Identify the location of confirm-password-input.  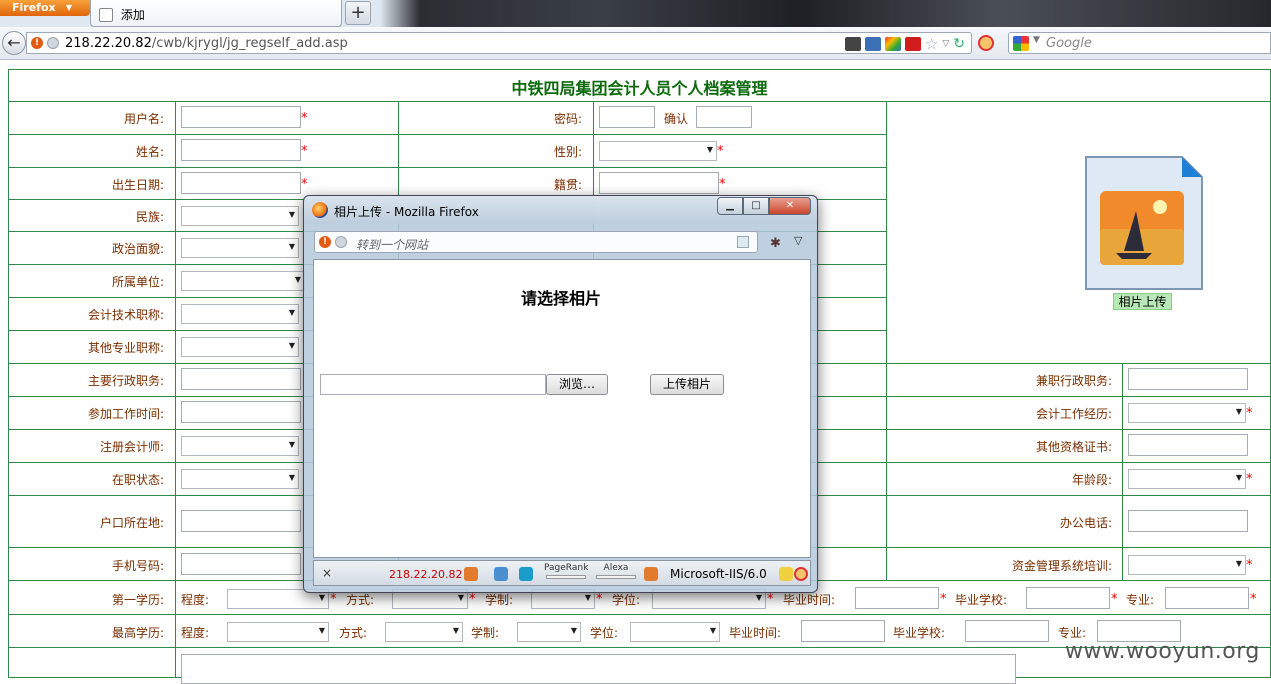
(724, 117).